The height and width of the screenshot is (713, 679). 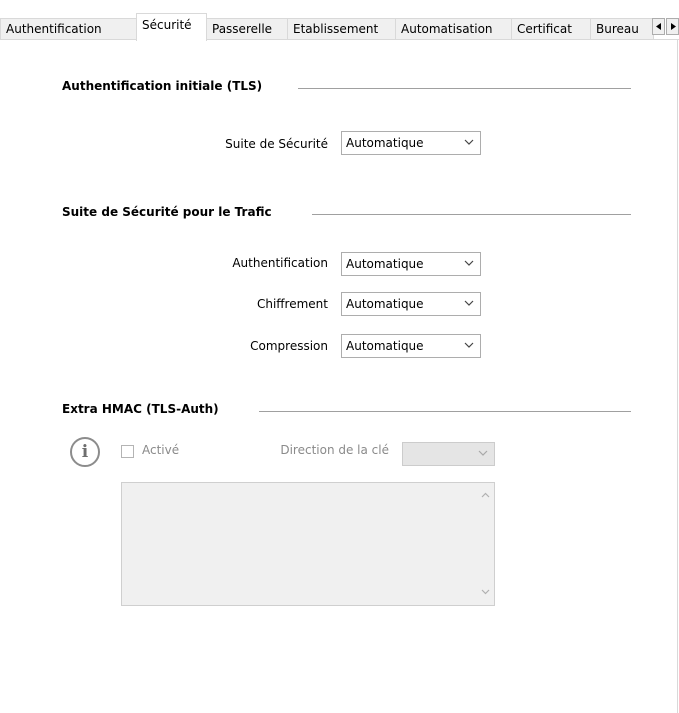 What do you see at coordinates (385, 346) in the screenshot?
I see `compression-value: Automatique` at bounding box center [385, 346].